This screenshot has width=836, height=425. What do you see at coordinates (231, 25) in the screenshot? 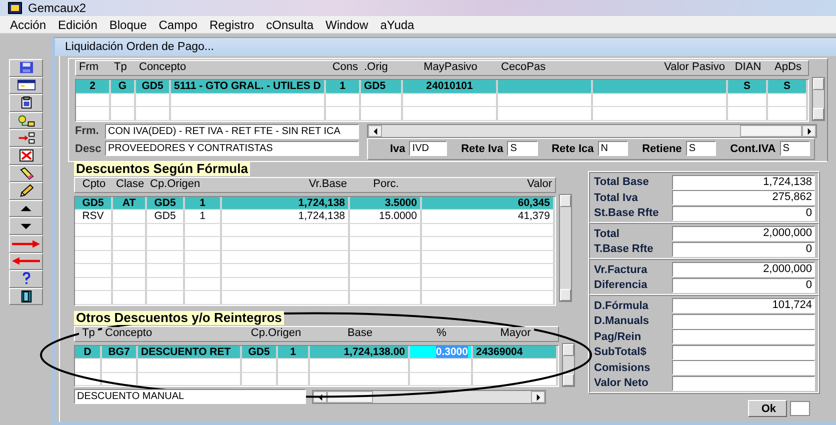
I see `menu-item: Registro` at bounding box center [231, 25].